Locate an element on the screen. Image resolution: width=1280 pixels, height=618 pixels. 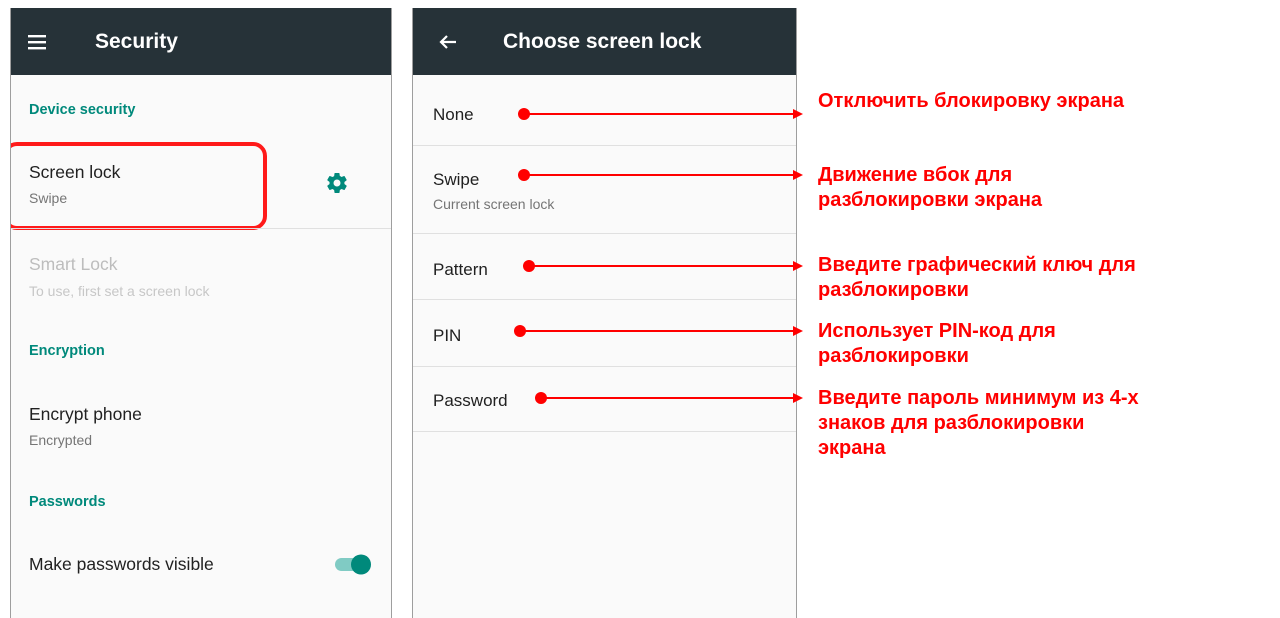
annotation-pin: Использует PIN-код для разблокировки is located at coordinates (1045, 344).